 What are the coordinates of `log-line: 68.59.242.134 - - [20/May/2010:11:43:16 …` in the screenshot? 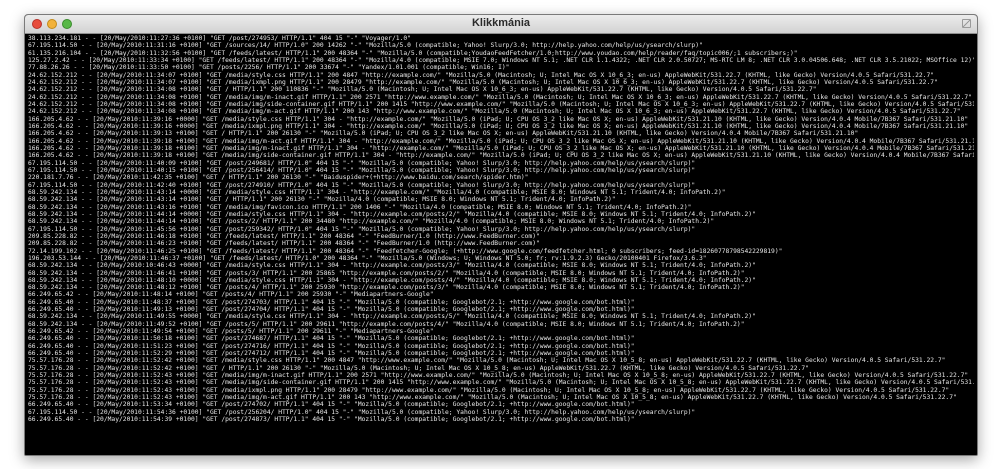 It's located at (360, 207).